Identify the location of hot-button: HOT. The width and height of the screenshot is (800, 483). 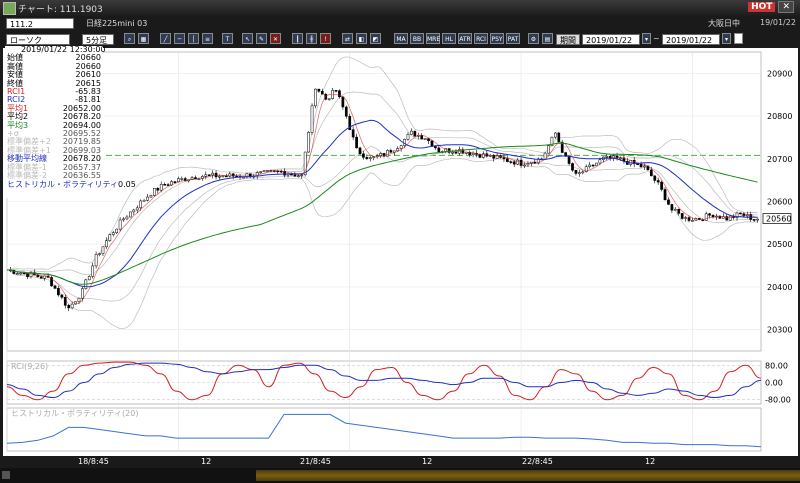
(762, 7).